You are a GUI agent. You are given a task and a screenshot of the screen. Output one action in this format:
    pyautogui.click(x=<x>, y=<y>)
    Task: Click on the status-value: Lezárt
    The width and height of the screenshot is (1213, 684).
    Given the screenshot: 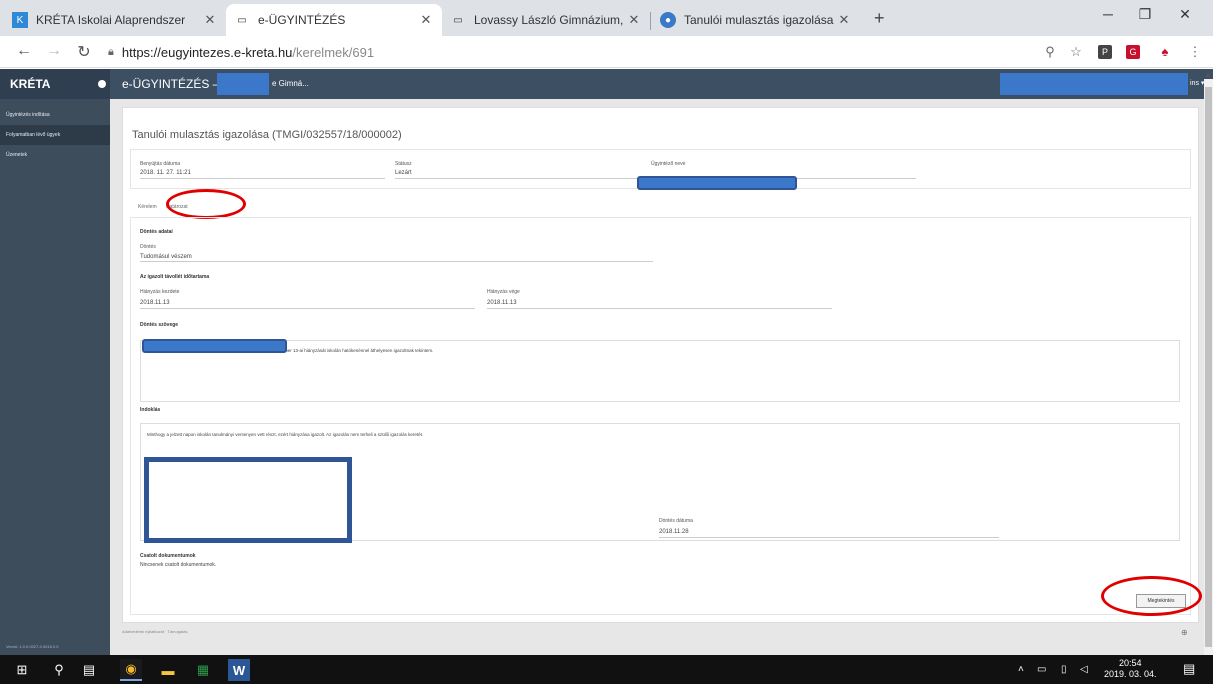 What is the action you would take?
    pyautogui.click(x=403, y=173)
    